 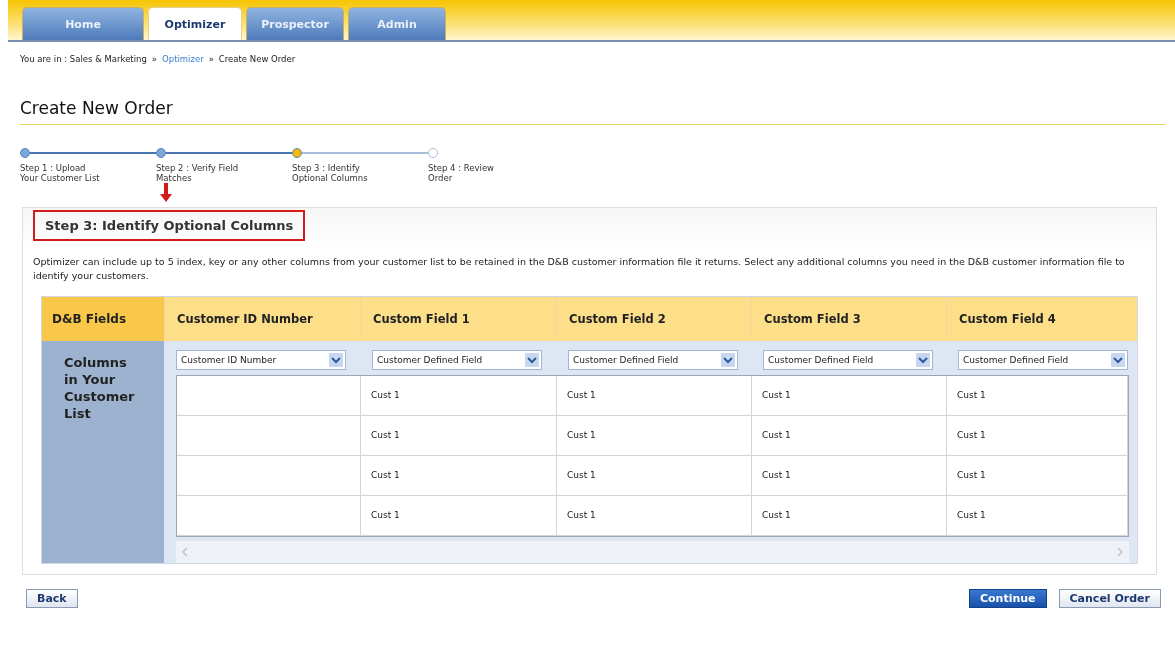 I want to click on back-button: Back, so click(x=52, y=598).